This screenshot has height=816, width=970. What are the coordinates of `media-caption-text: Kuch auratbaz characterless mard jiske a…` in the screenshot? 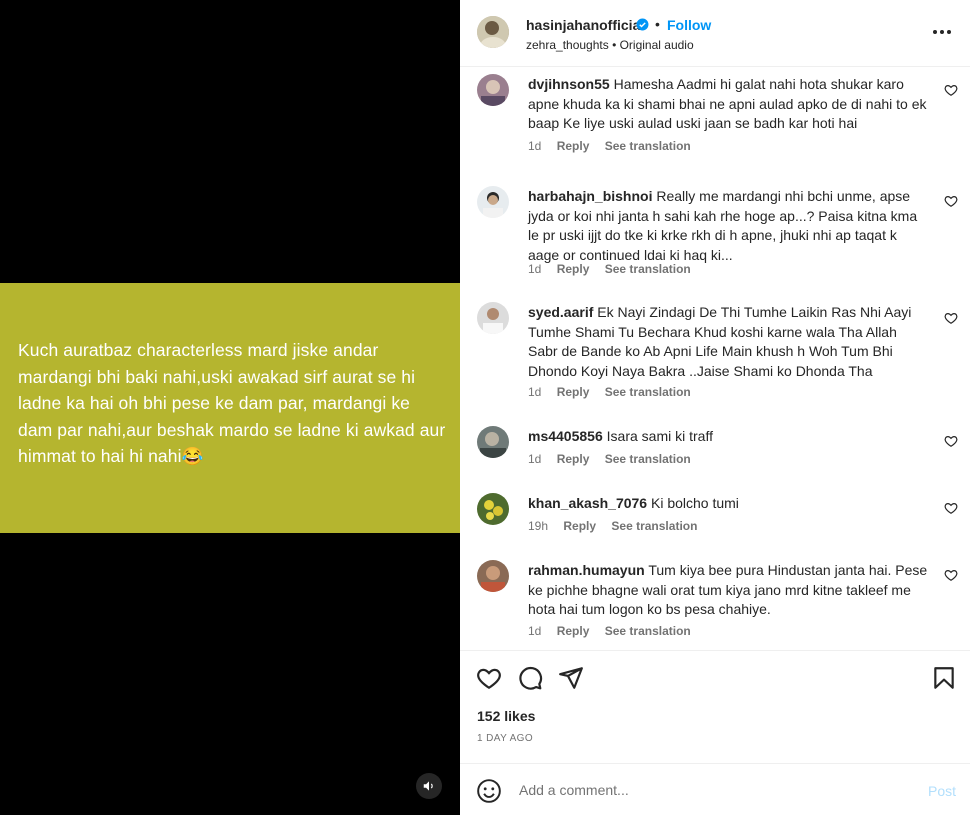 It's located at (232, 403).